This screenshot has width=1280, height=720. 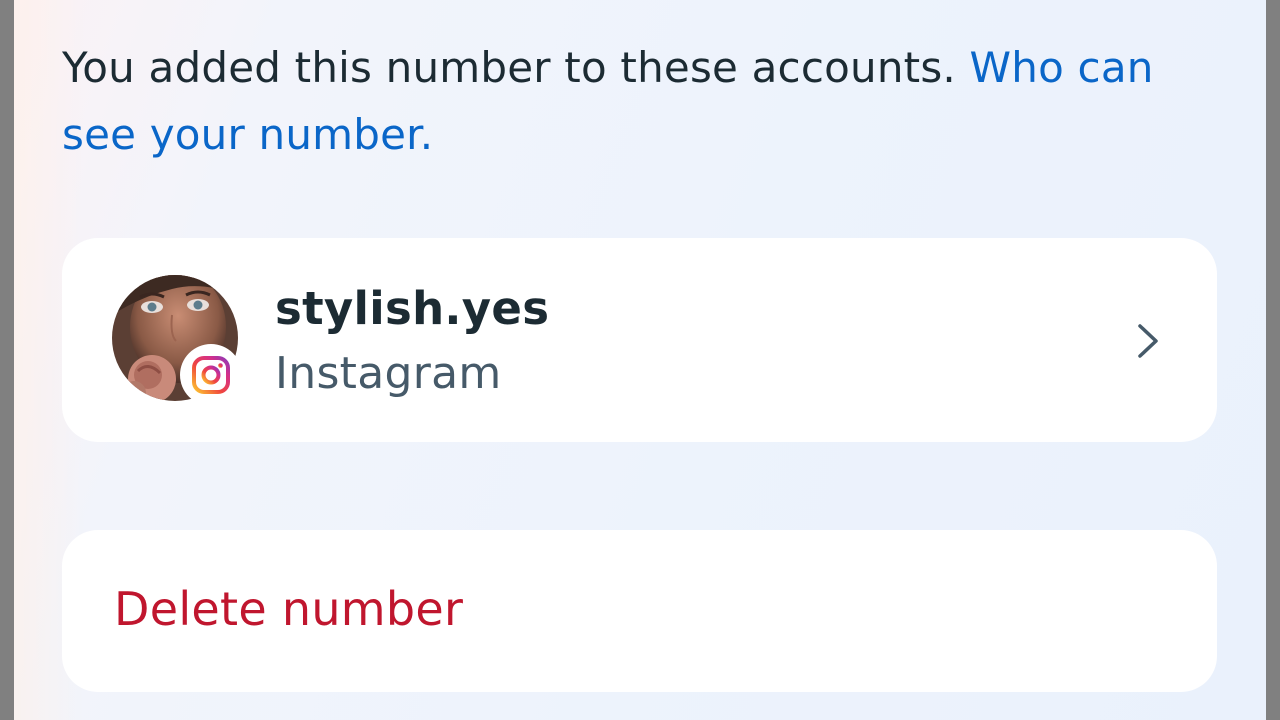 I want to click on account-platform: Instagram, so click(x=388, y=373).